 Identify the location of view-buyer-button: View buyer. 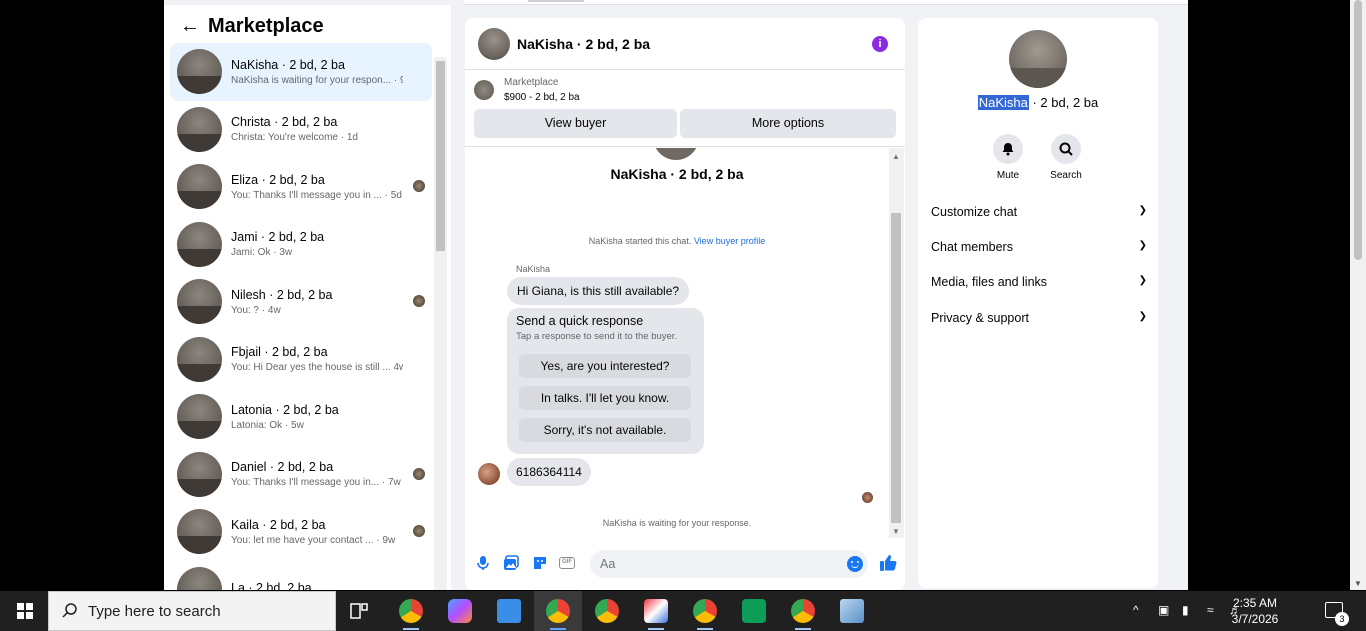
(575, 123).